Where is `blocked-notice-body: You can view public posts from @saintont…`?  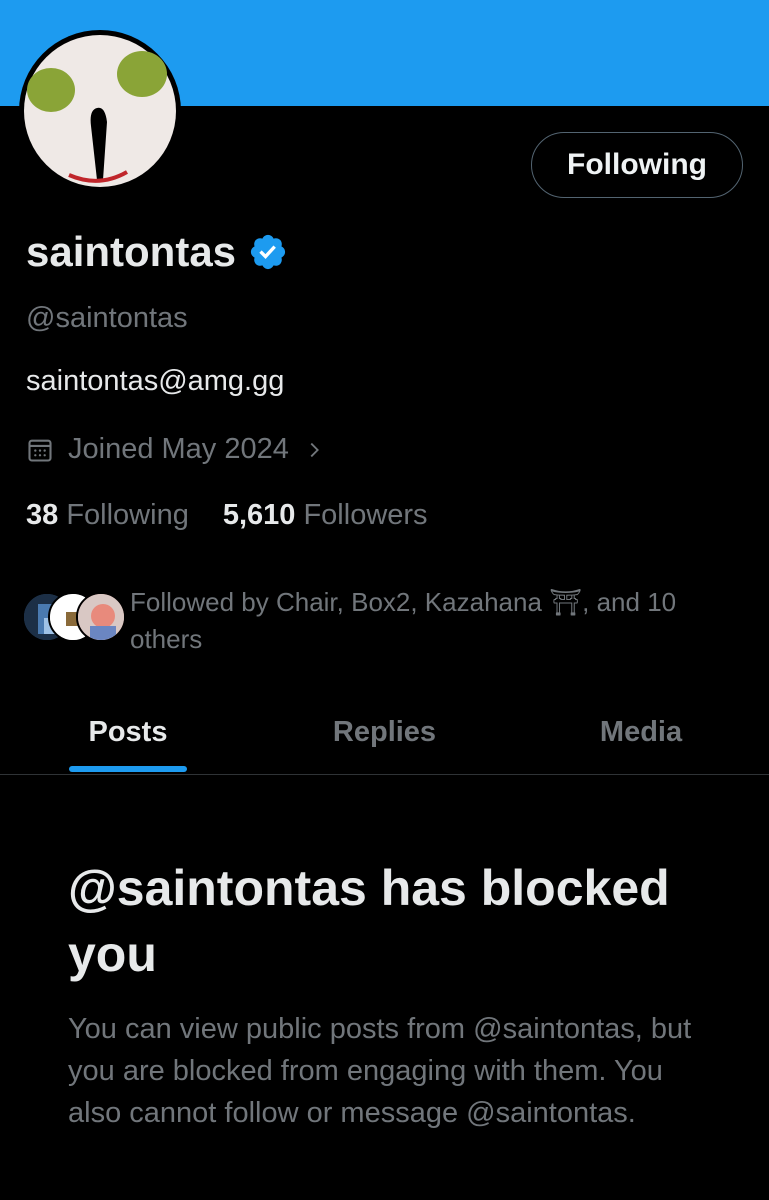 blocked-notice-body: You can view public posts from @saintont… is located at coordinates (380, 1071).